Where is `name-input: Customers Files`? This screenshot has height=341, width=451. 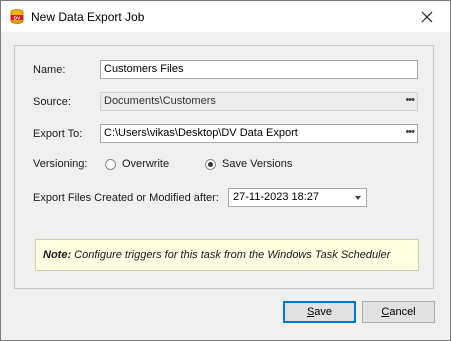 name-input: Customers Files is located at coordinates (259, 69).